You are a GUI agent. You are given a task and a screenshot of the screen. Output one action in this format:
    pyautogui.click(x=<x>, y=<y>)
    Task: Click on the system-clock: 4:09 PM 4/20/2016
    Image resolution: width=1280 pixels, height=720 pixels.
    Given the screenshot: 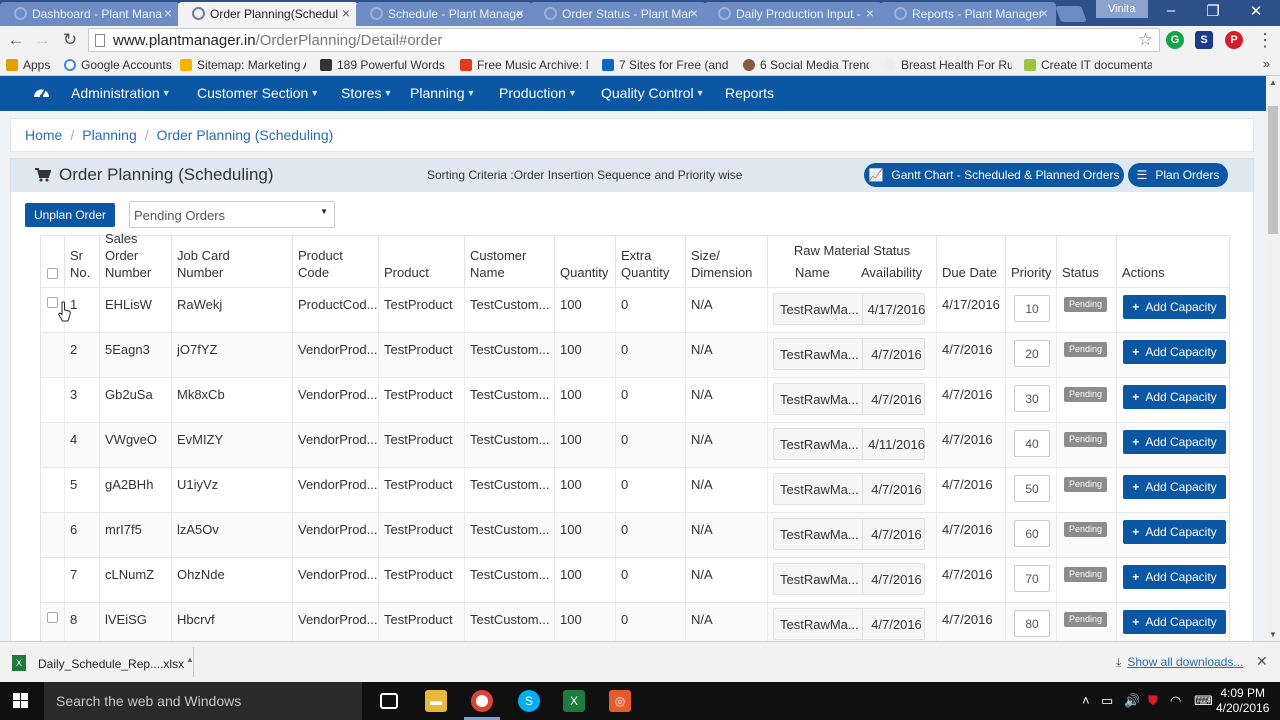 What is the action you would take?
    pyautogui.click(x=1242, y=701)
    